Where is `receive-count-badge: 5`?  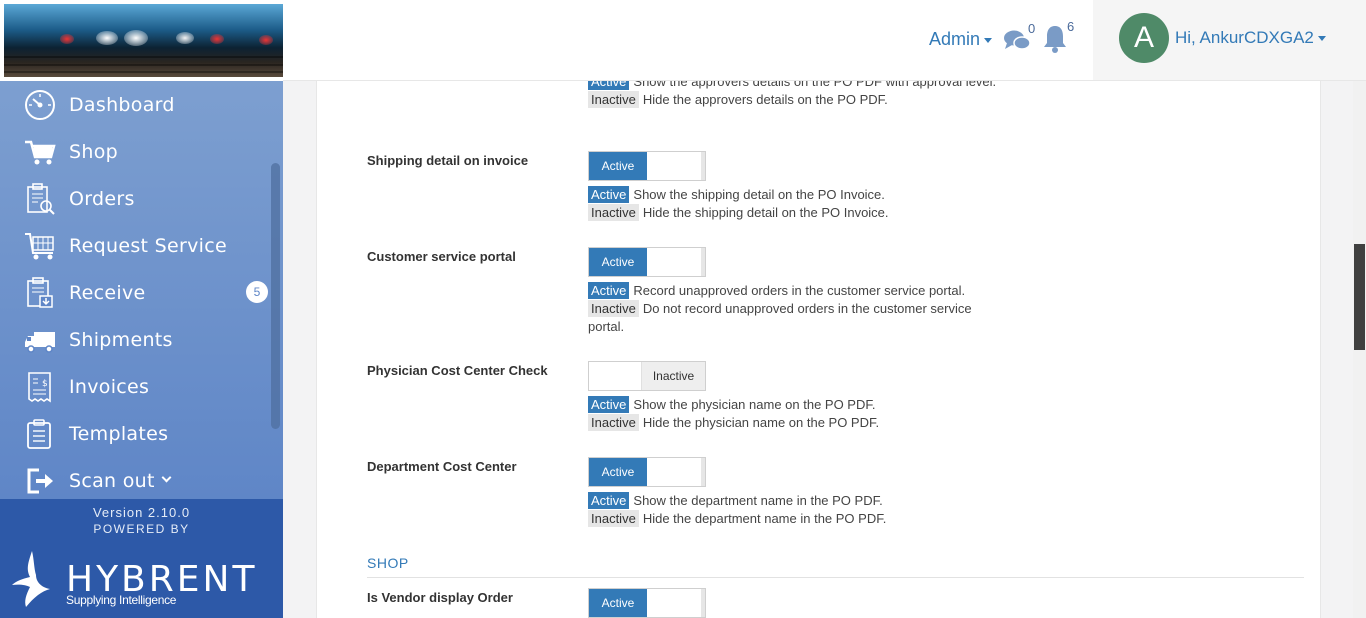 receive-count-badge: 5 is located at coordinates (257, 292).